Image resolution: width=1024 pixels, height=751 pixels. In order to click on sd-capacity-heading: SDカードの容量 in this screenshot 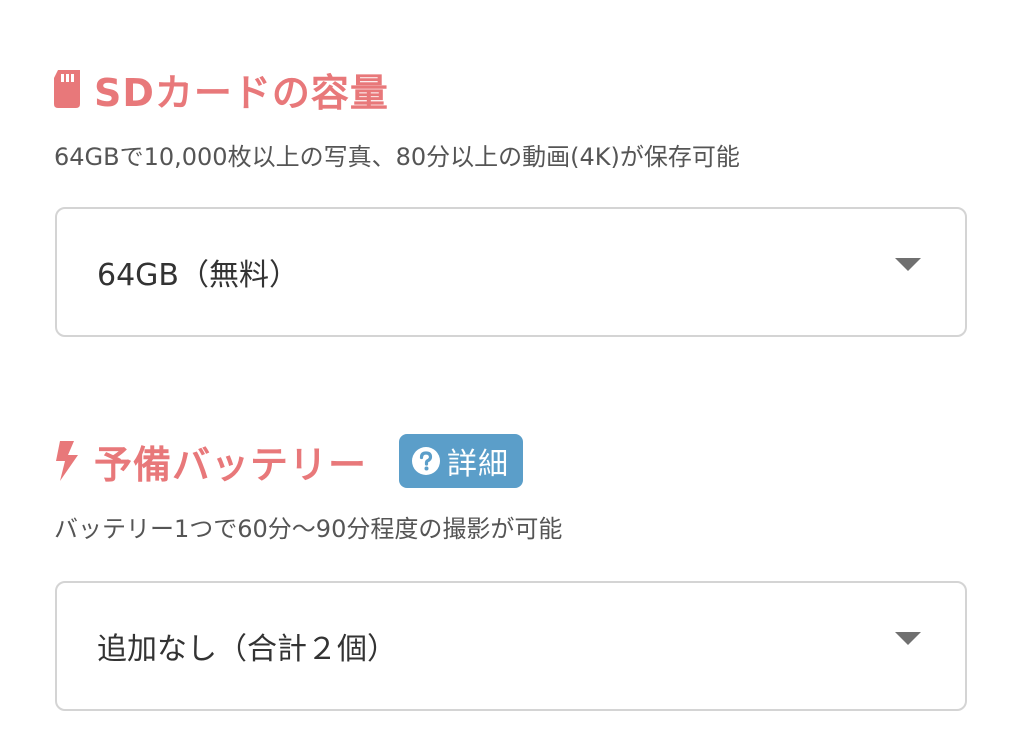, I will do `click(221, 89)`.